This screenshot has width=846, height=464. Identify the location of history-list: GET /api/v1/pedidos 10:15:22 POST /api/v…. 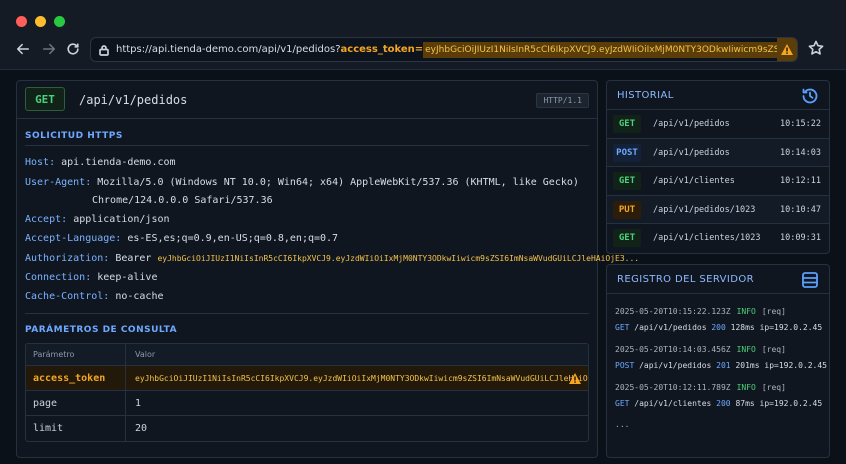
(718, 181).